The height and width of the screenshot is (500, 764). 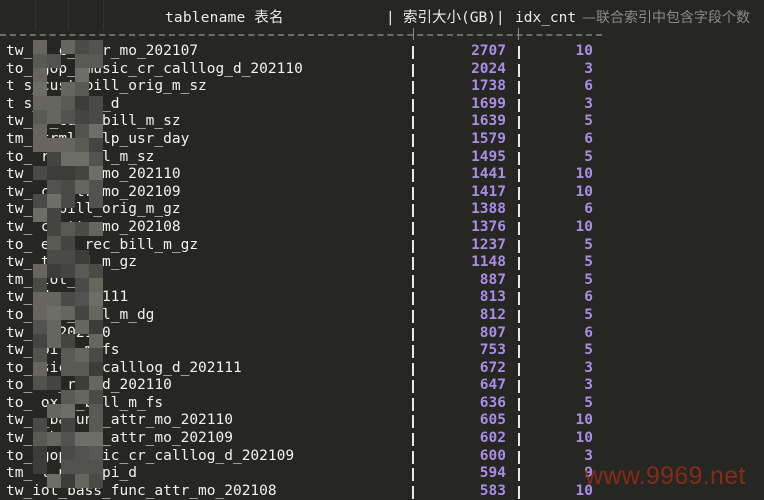 What do you see at coordinates (382, 334) in the screenshot?
I see `table-row: tw_ y_2021108076` at bounding box center [382, 334].